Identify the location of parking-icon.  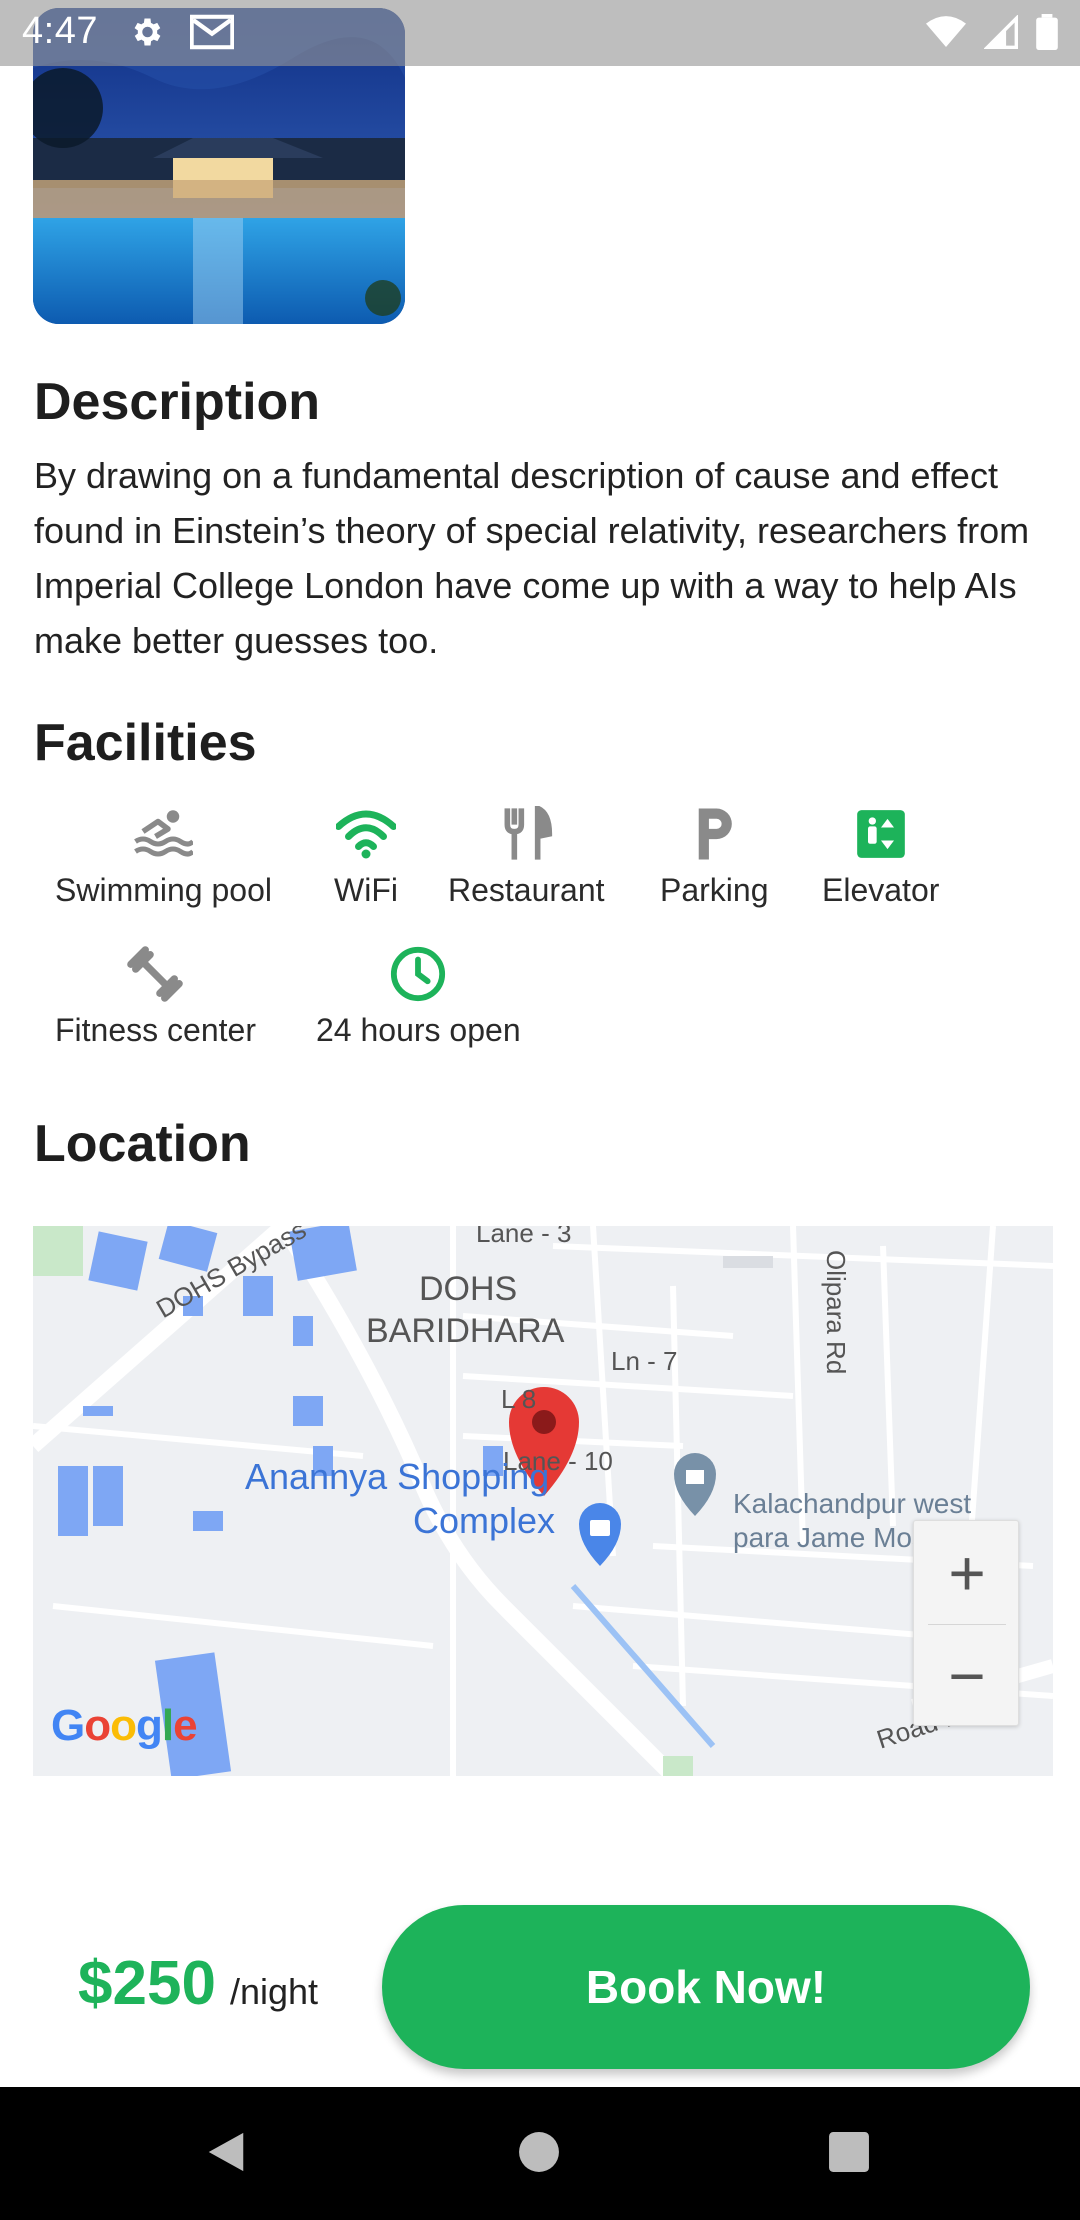
(714, 834).